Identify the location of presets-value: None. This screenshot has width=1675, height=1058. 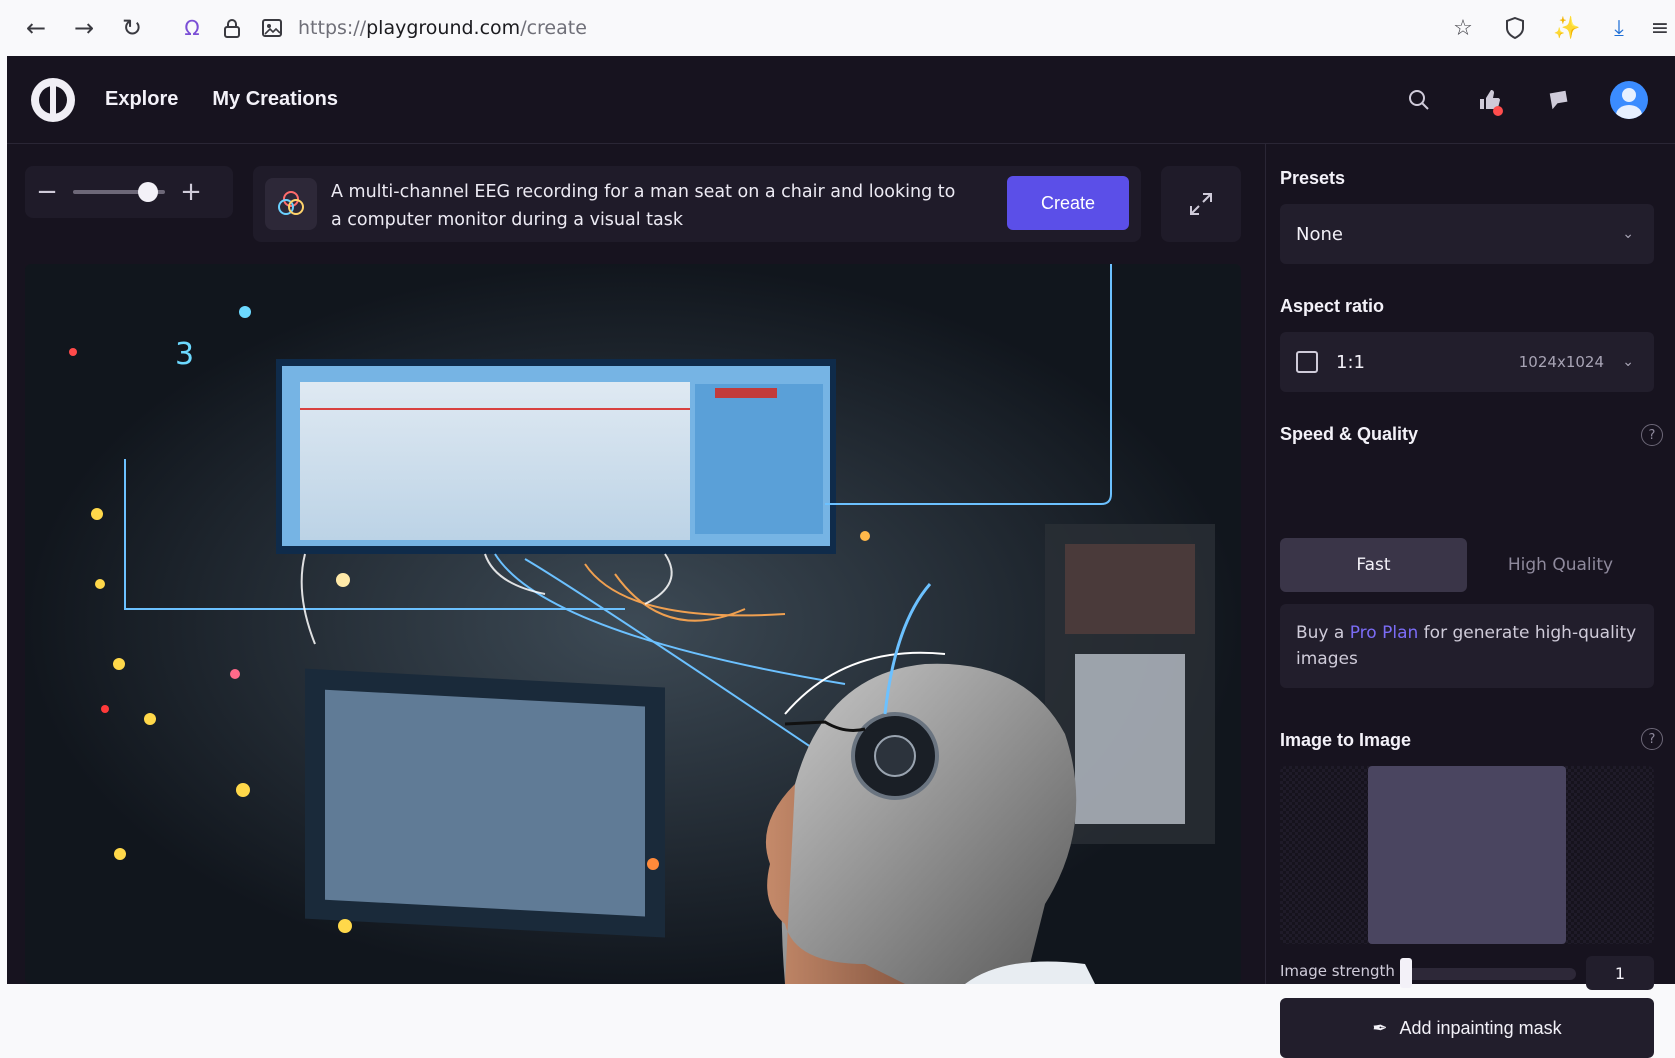
(1319, 234).